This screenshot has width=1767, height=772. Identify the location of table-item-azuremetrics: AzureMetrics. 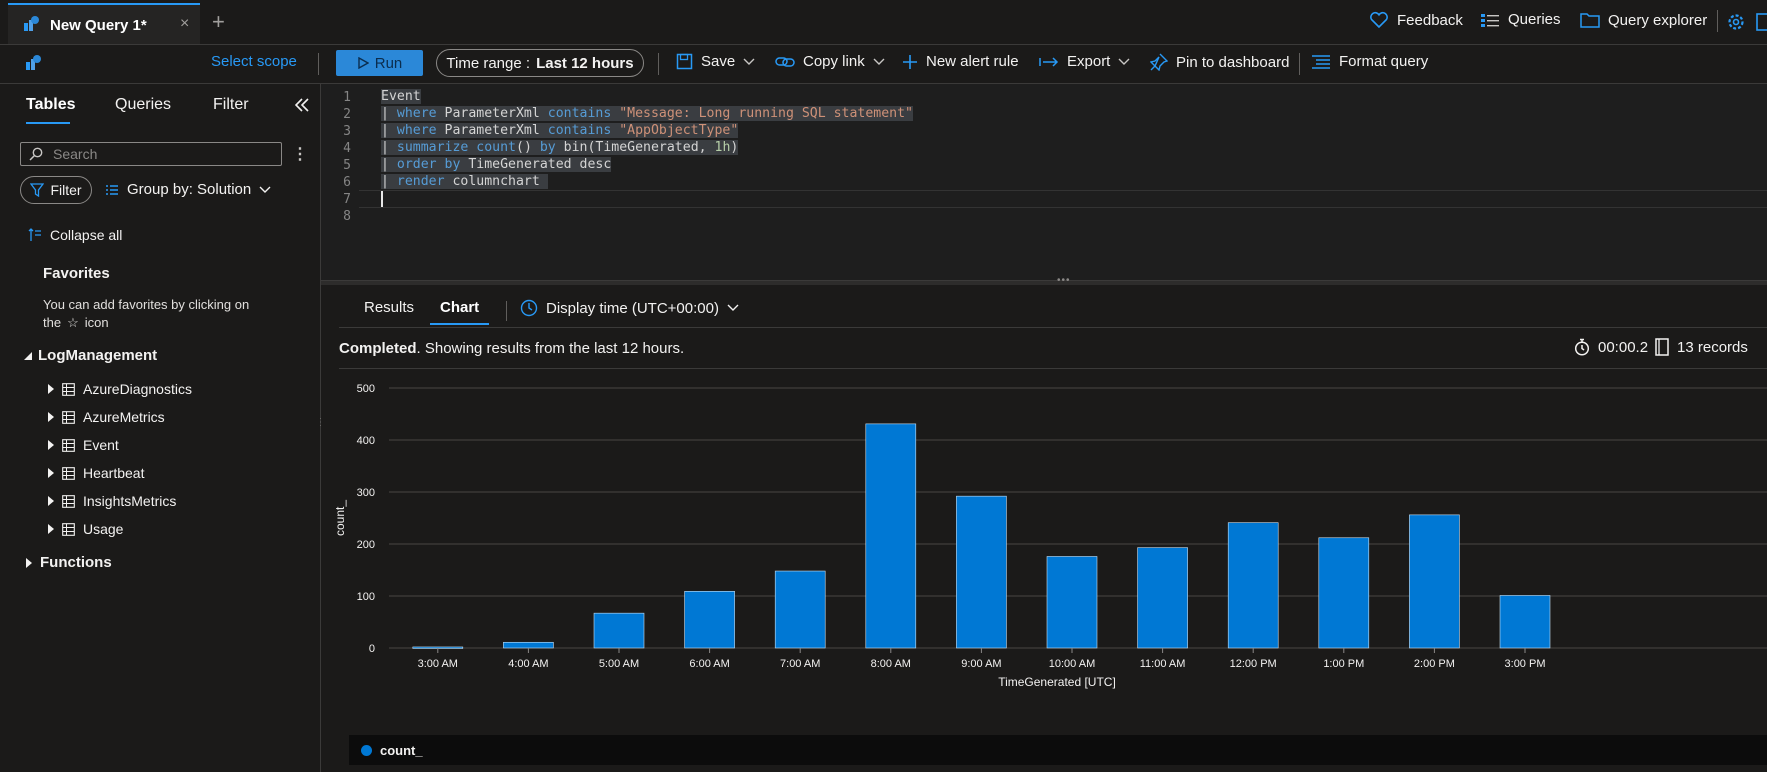
(106, 417).